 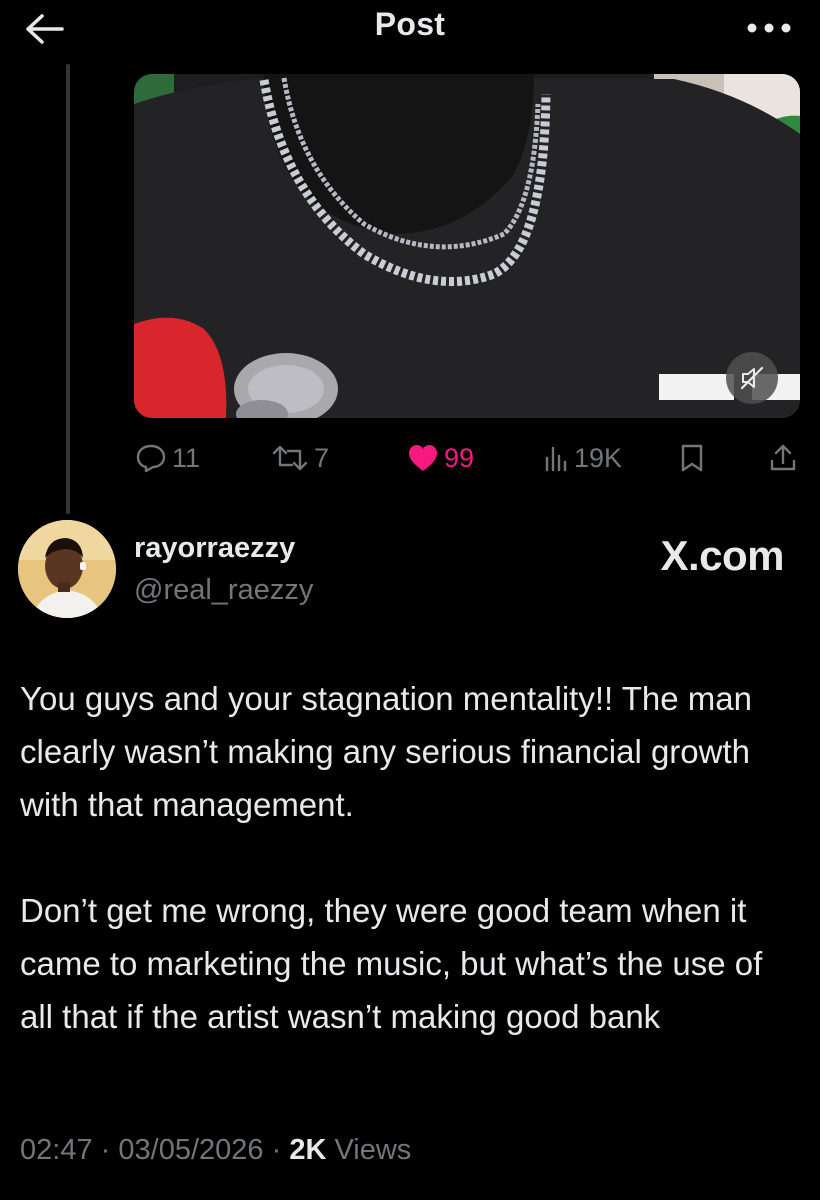 I want to click on reply-count: 11, so click(x=186, y=457).